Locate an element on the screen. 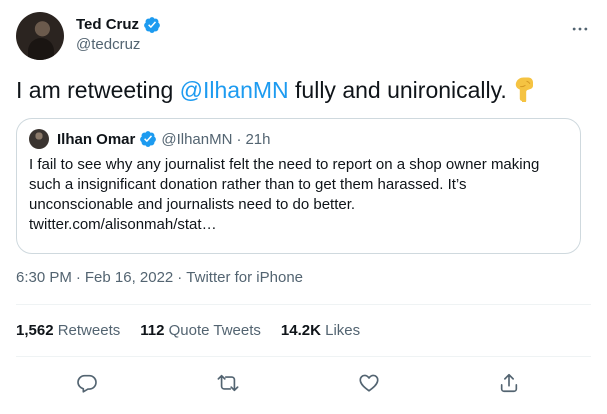 The width and height of the screenshot is (607, 414). reply-button is located at coordinates (87, 385).